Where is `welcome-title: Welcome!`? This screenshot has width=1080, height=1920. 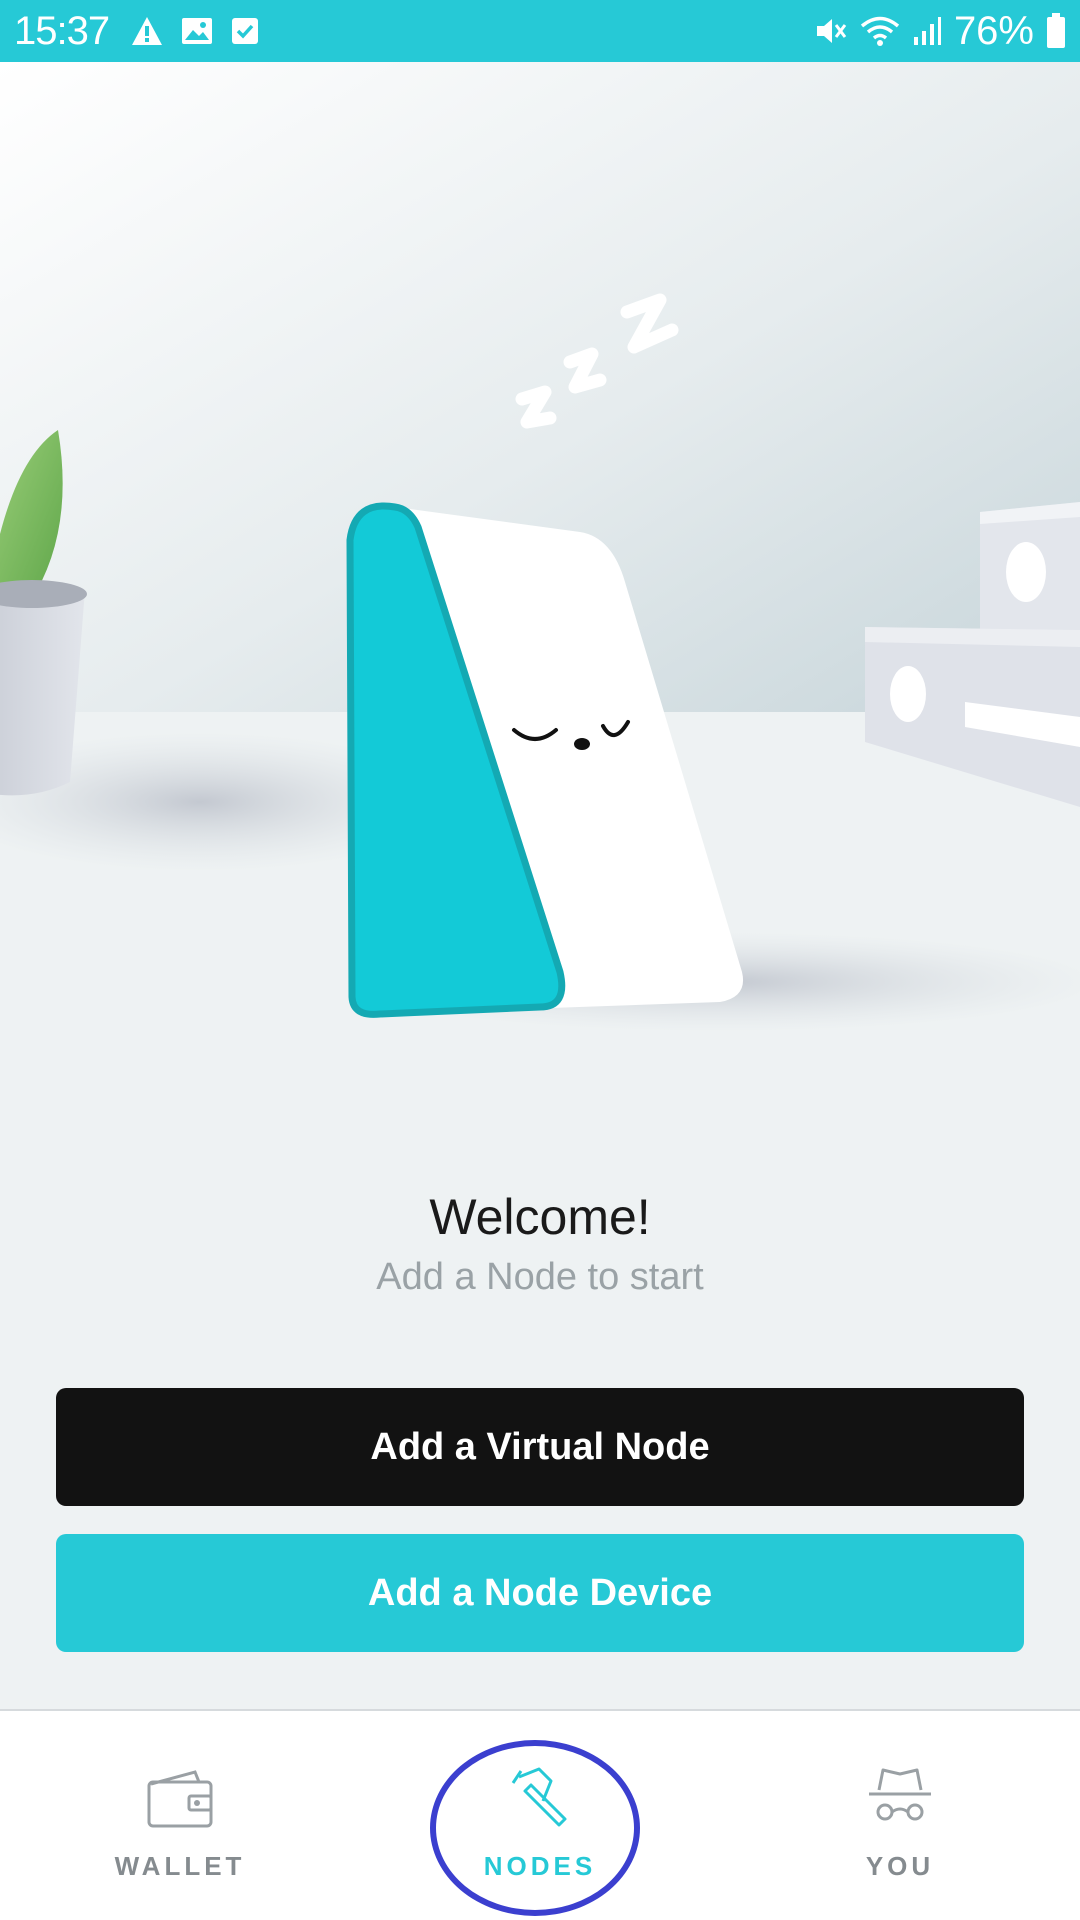
welcome-title: Welcome! is located at coordinates (540, 1217).